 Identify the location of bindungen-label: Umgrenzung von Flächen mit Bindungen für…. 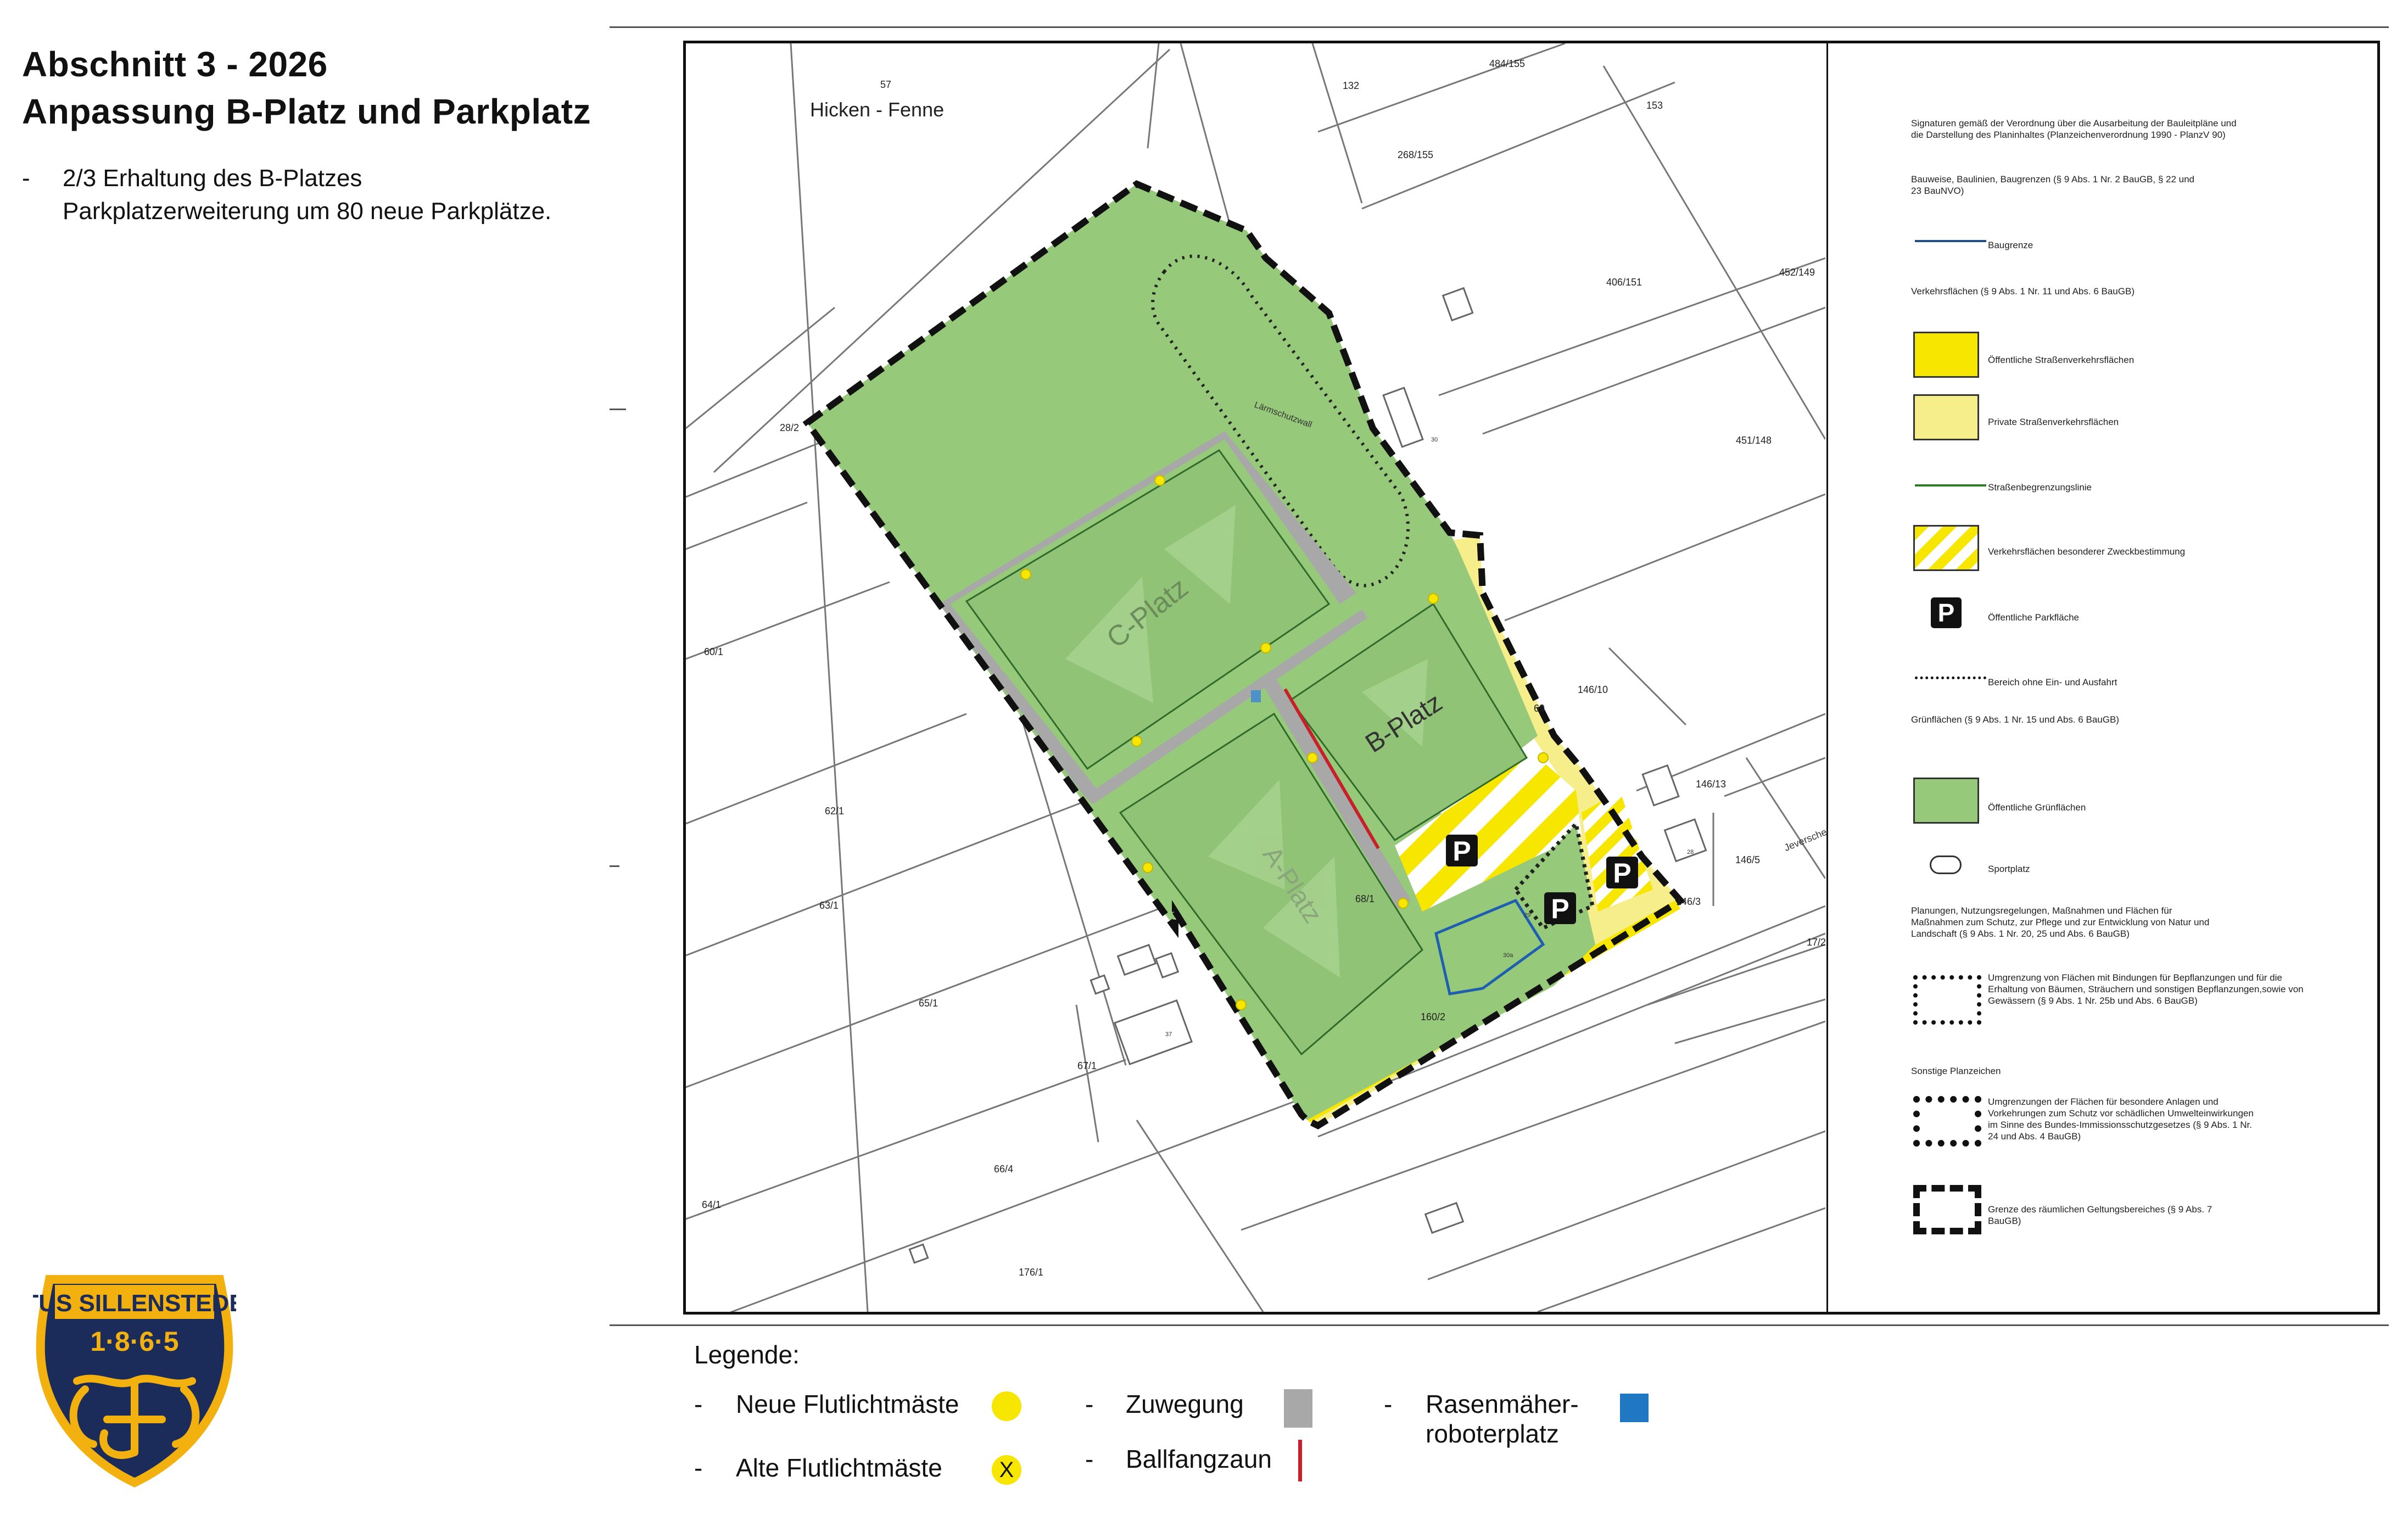
(2146, 989).